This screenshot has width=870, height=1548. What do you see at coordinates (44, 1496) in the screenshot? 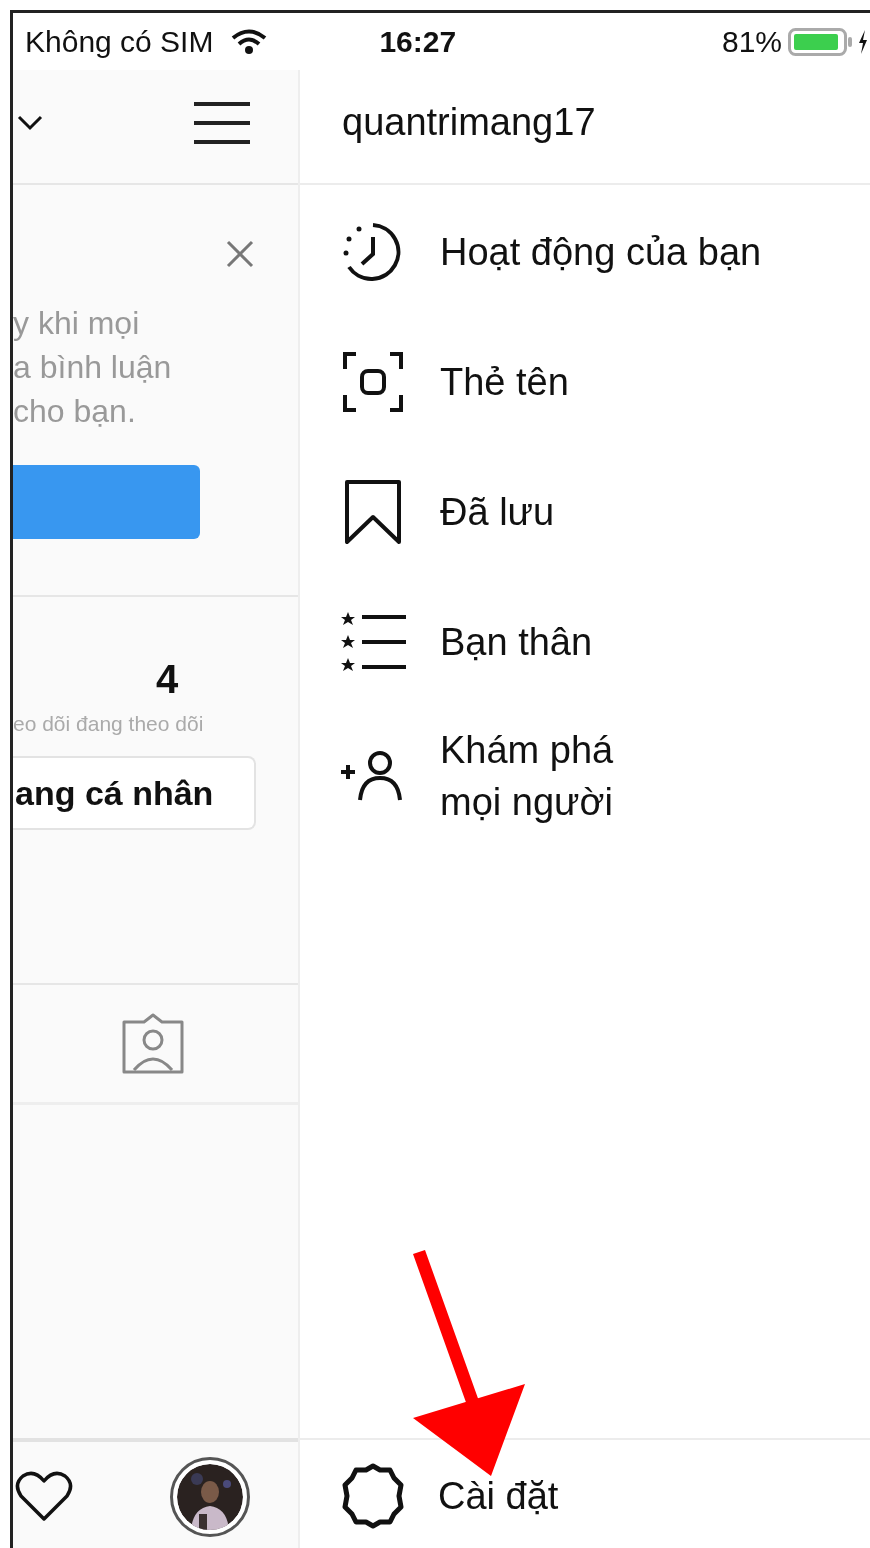
I see `heart-icon` at bounding box center [44, 1496].